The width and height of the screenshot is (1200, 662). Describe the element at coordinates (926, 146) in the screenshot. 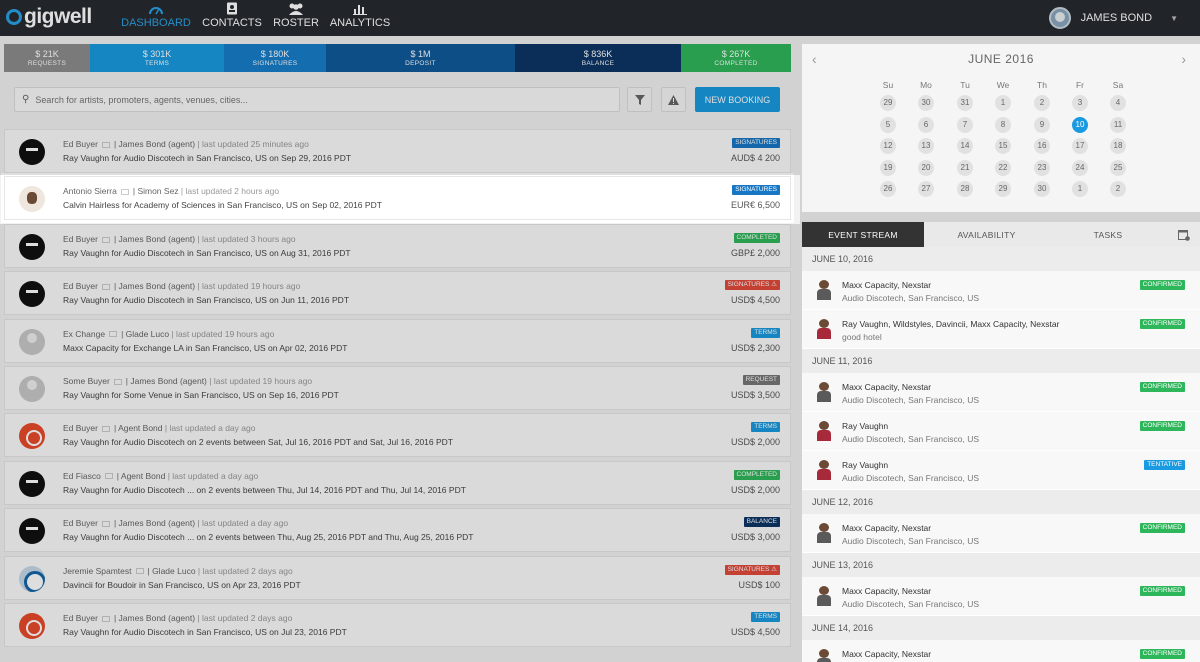

I see `calendar-day: 13` at that location.